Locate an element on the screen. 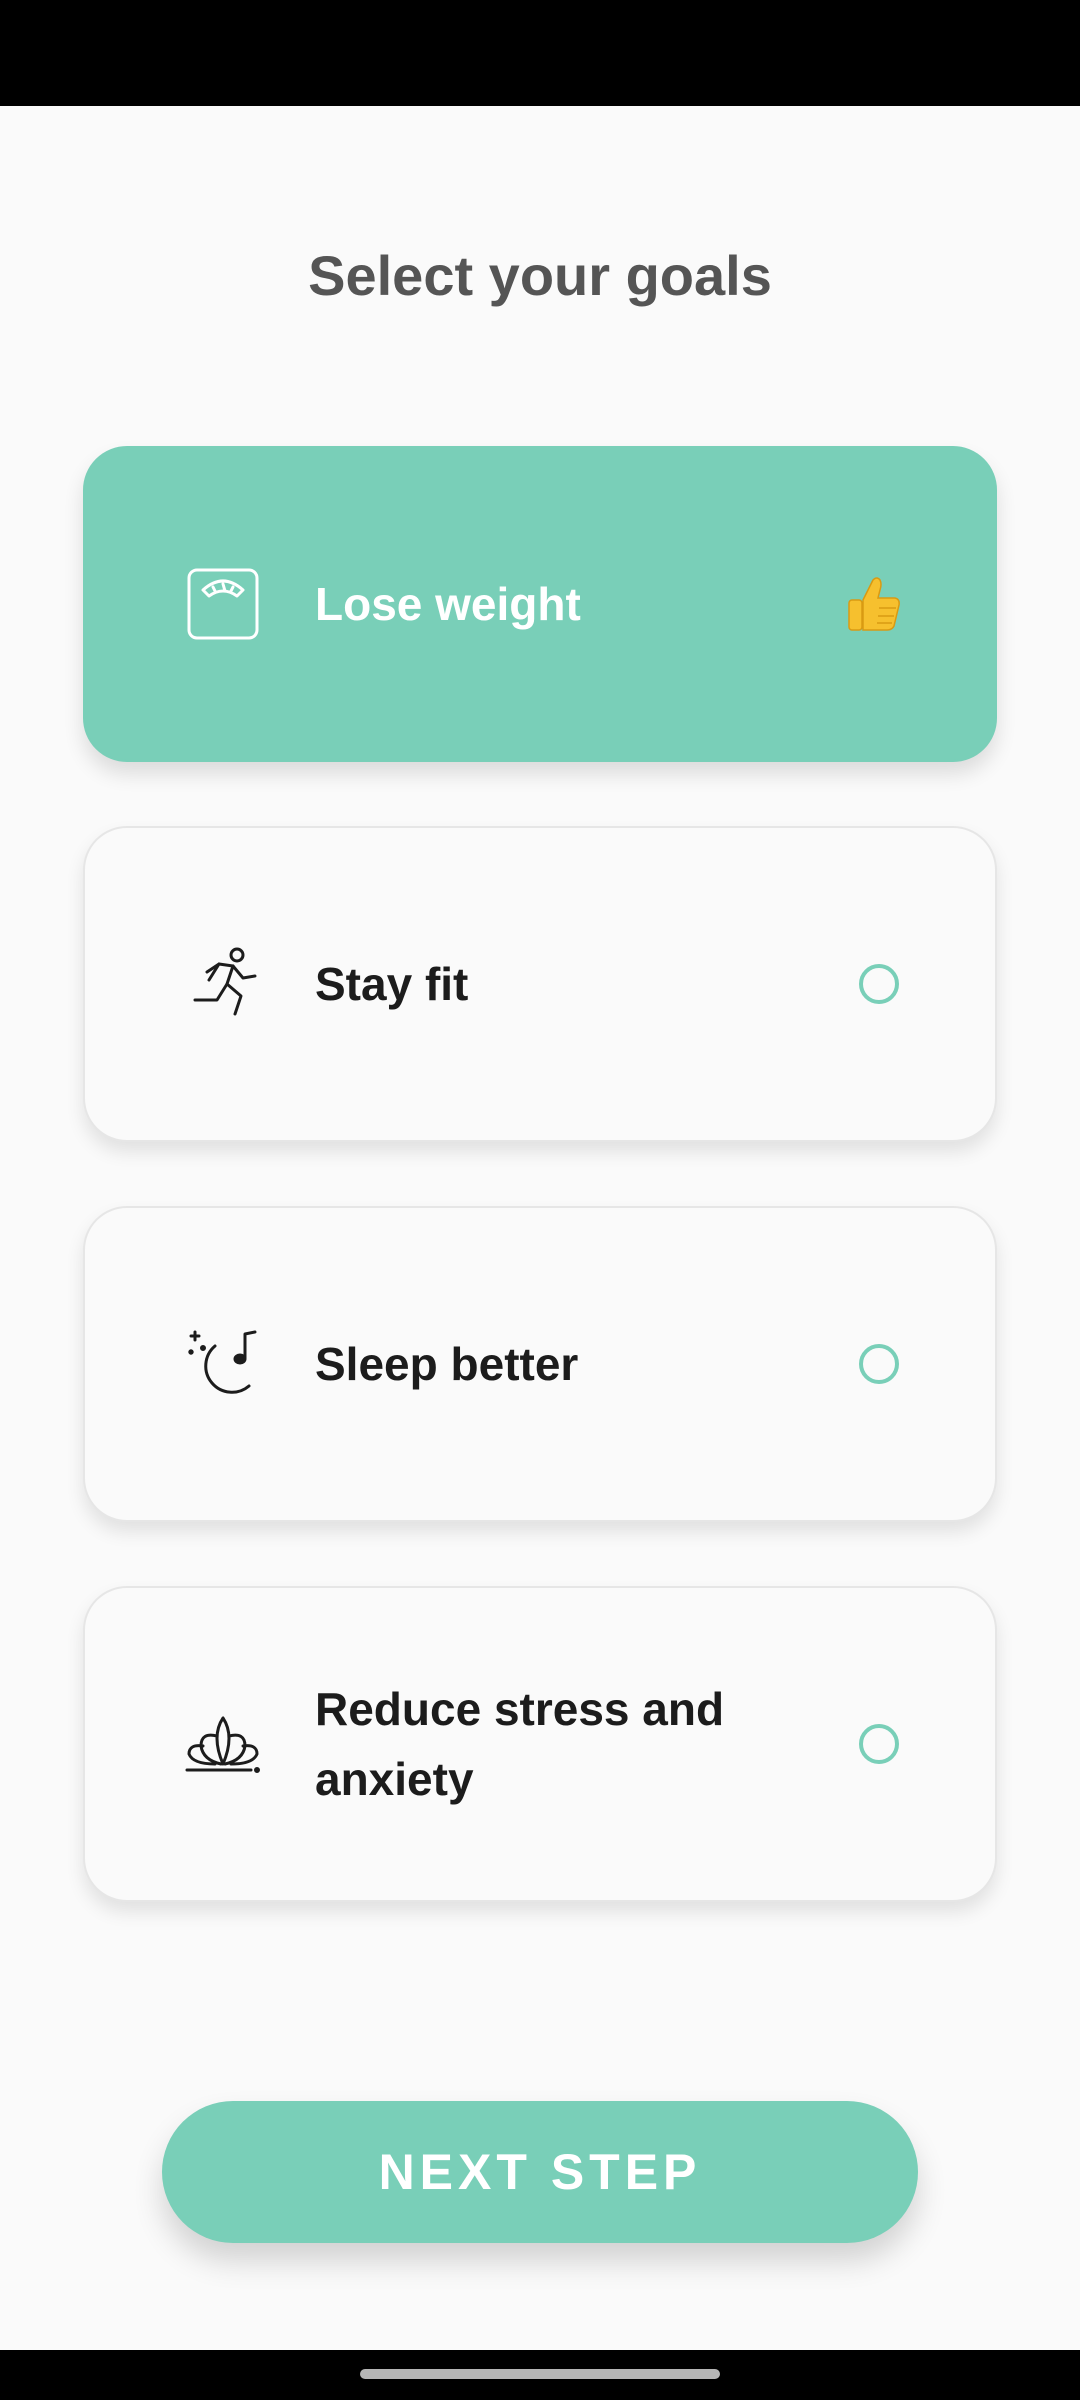 This screenshot has width=1080, height=2400. goal-card-stay-fit: Stay fit is located at coordinates (540, 984).